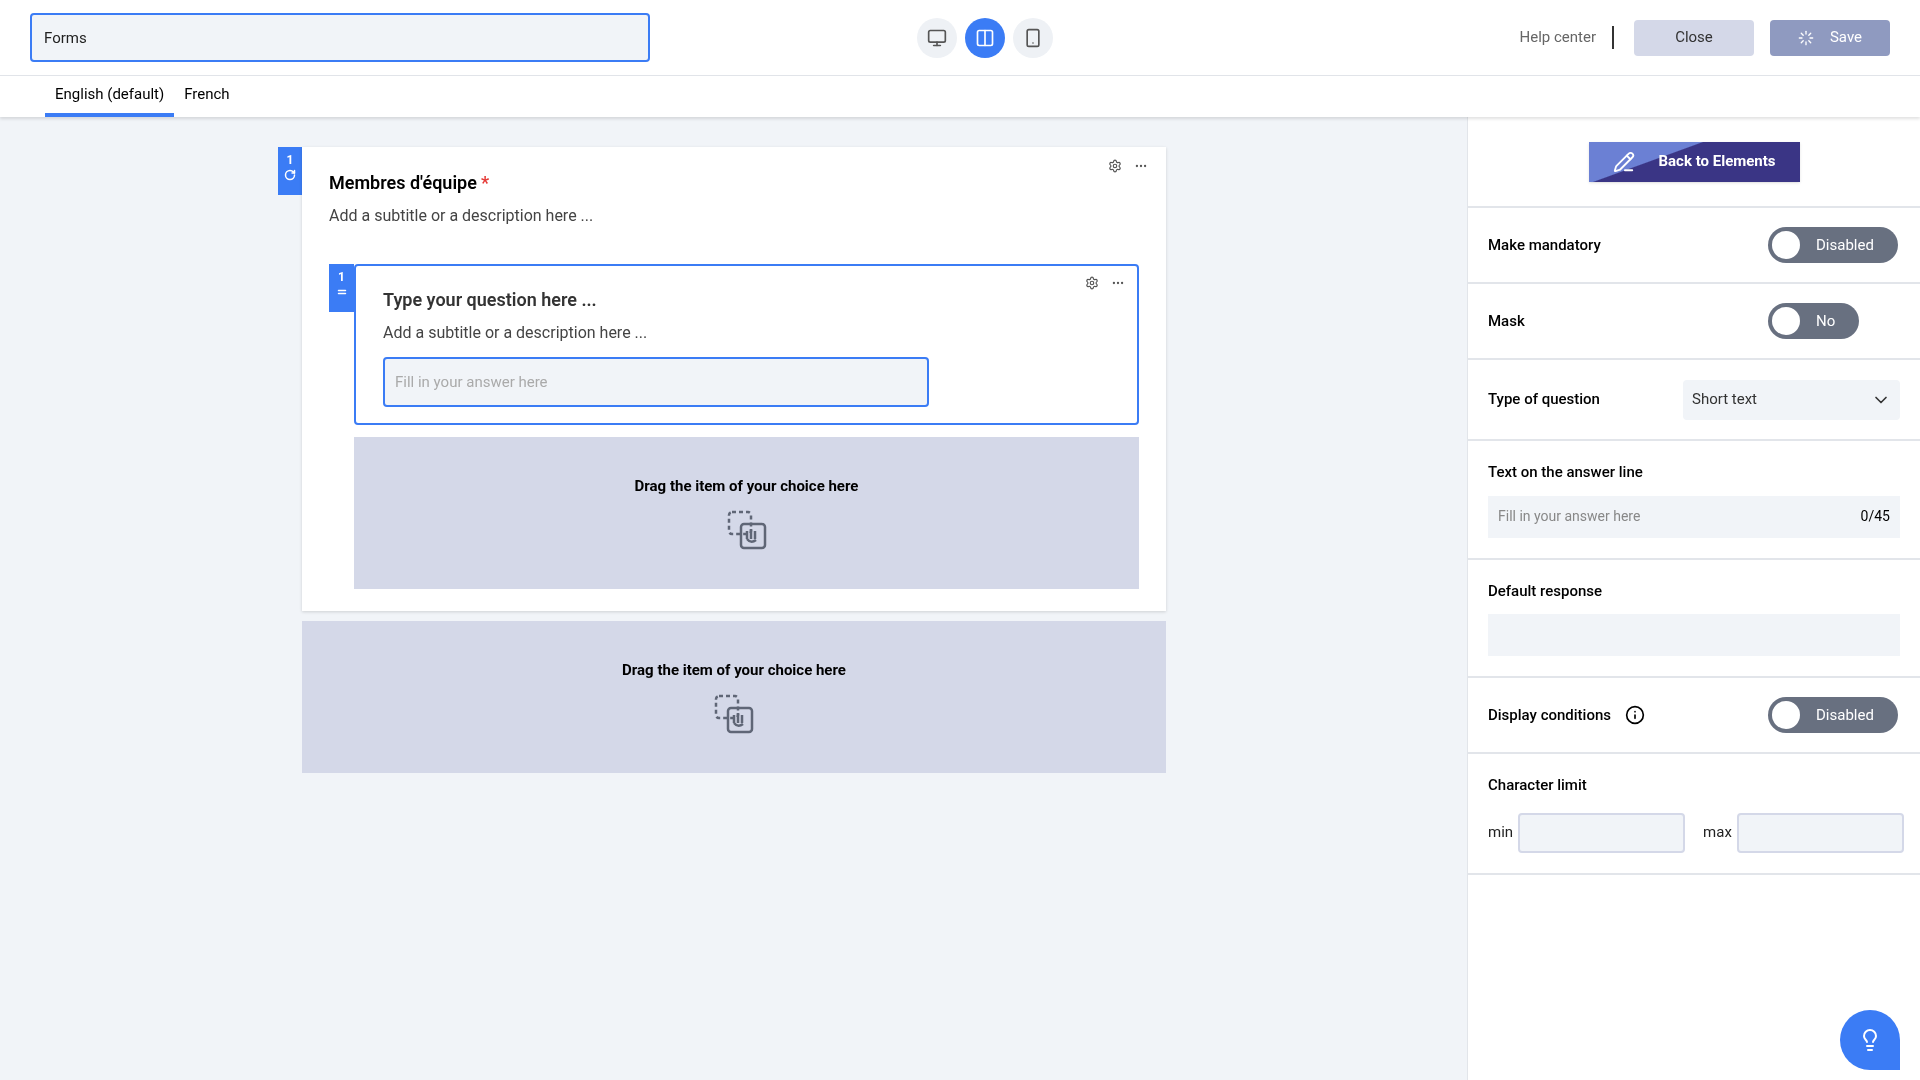 The image size is (1920, 1080). I want to click on setting-label: Character limit, so click(1538, 785).